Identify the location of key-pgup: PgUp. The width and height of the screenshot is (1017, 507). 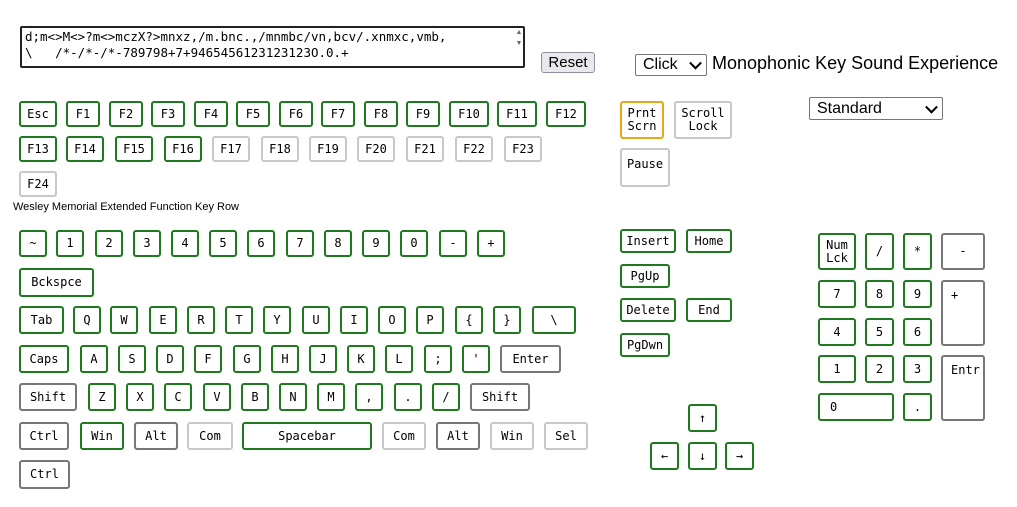
(645, 276).